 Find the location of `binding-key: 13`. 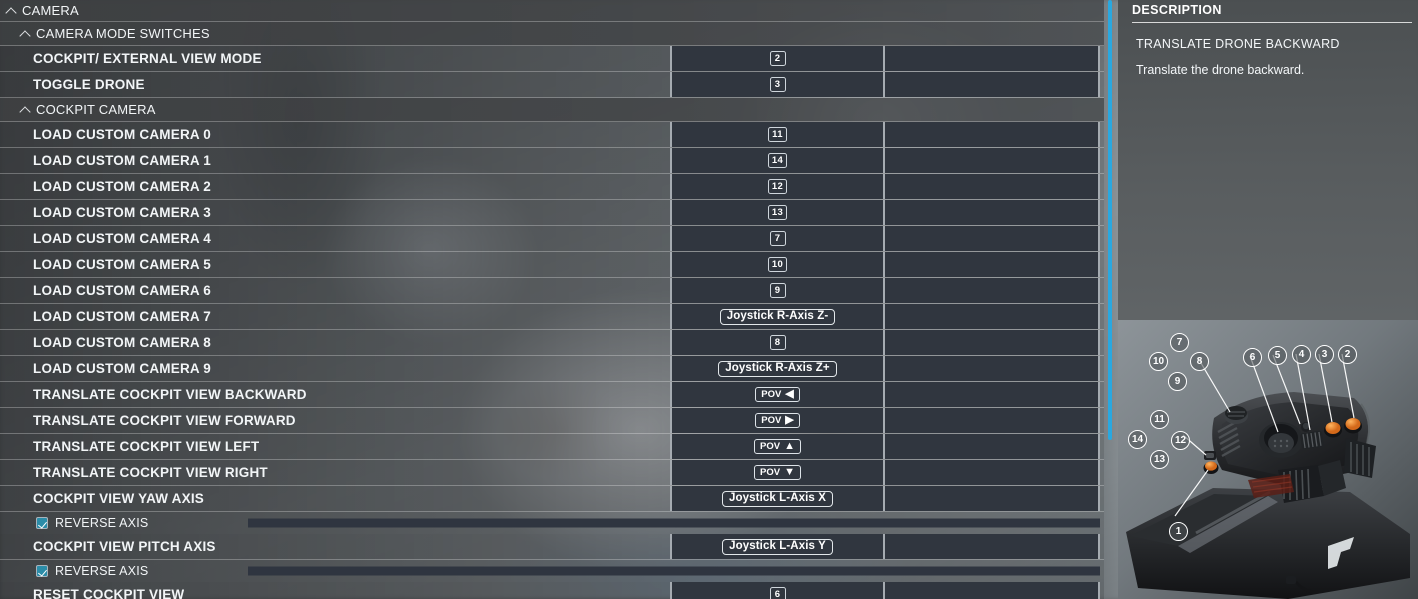

binding-key: 13 is located at coordinates (777, 212).